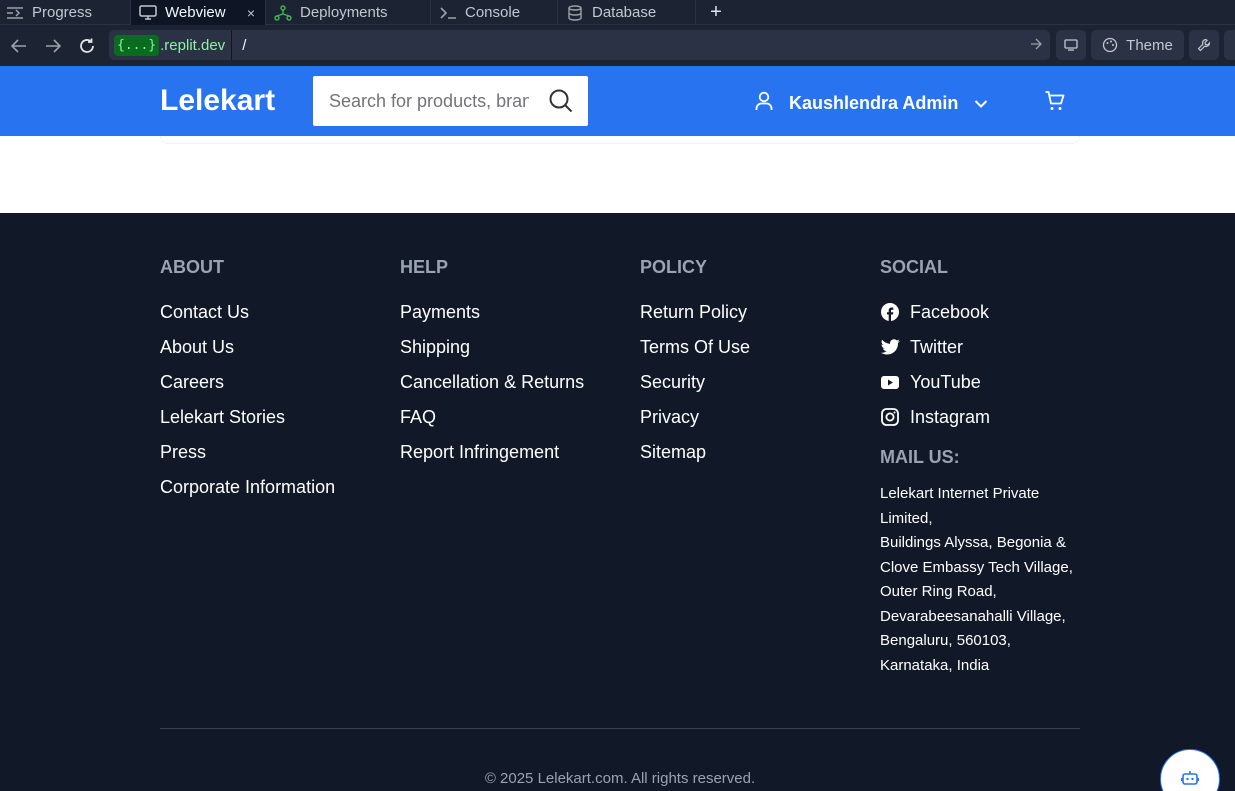 The height and width of the screenshot is (791, 1235). What do you see at coordinates (579, 45) in the screenshot?
I see `url-field: {...} .replit.dev /` at bounding box center [579, 45].